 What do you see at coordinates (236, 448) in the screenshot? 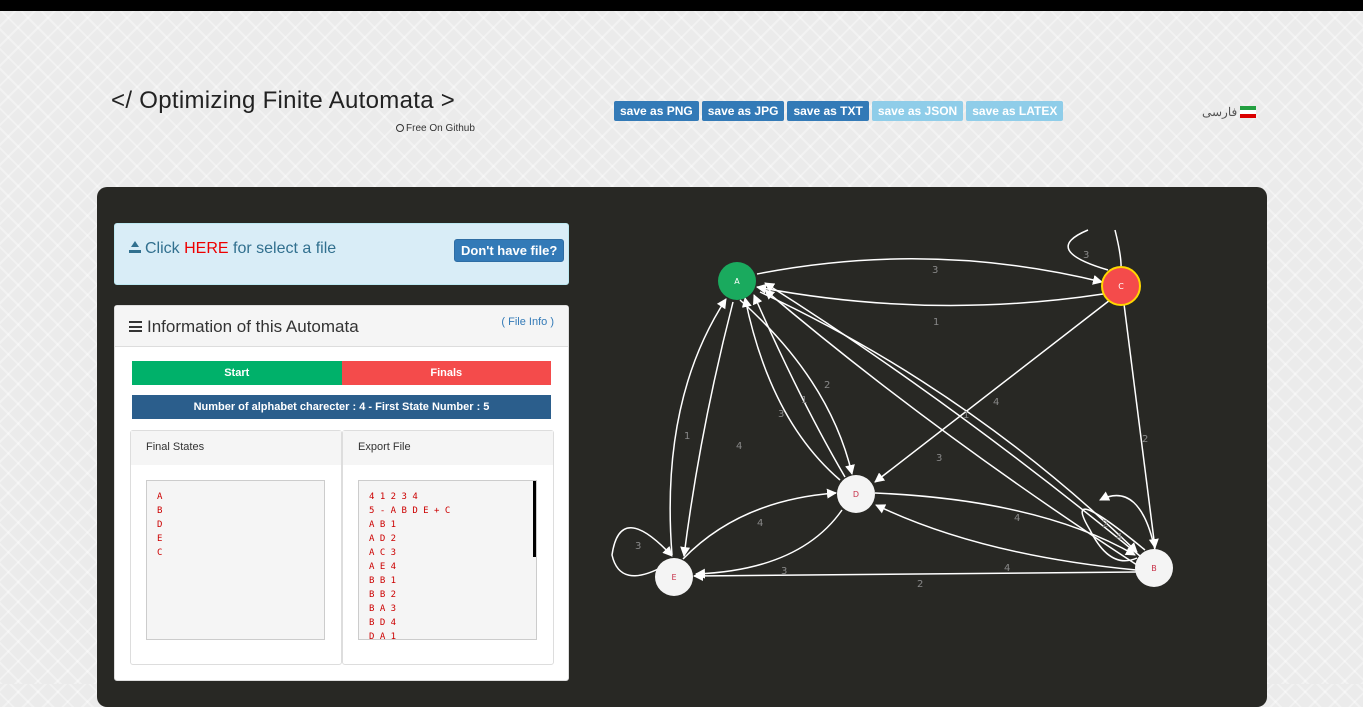
I see `final-states-title: Final States` at bounding box center [236, 448].